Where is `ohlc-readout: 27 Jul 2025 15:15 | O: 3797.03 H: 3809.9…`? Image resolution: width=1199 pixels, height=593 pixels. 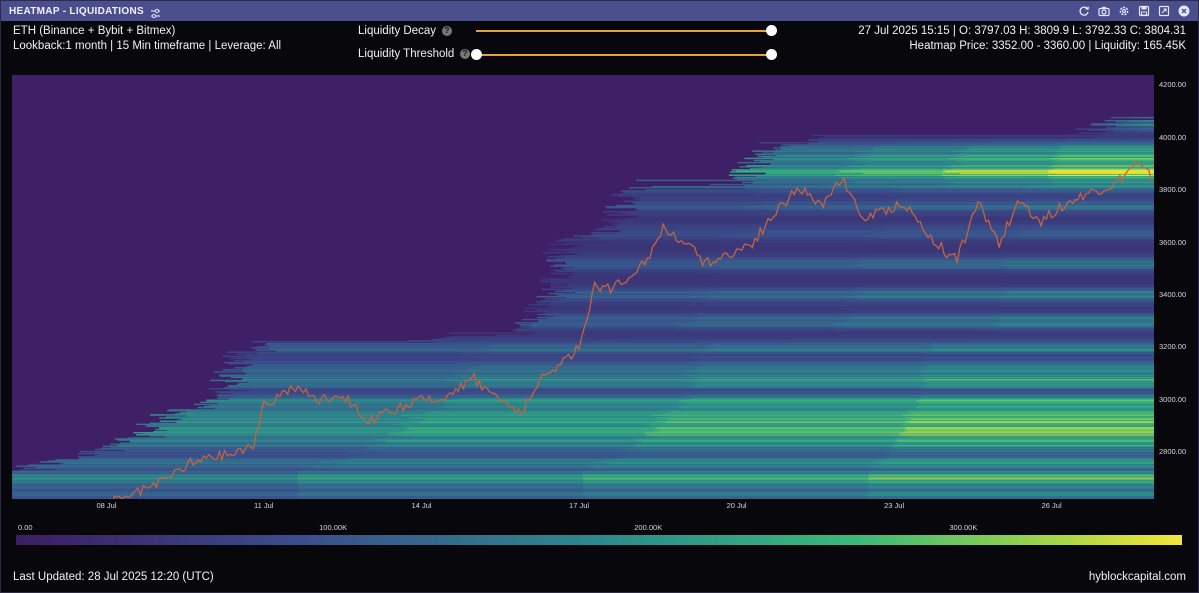 ohlc-readout: 27 Jul 2025 15:15 | O: 3797.03 H: 3809.9… is located at coordinates (1022, 31).